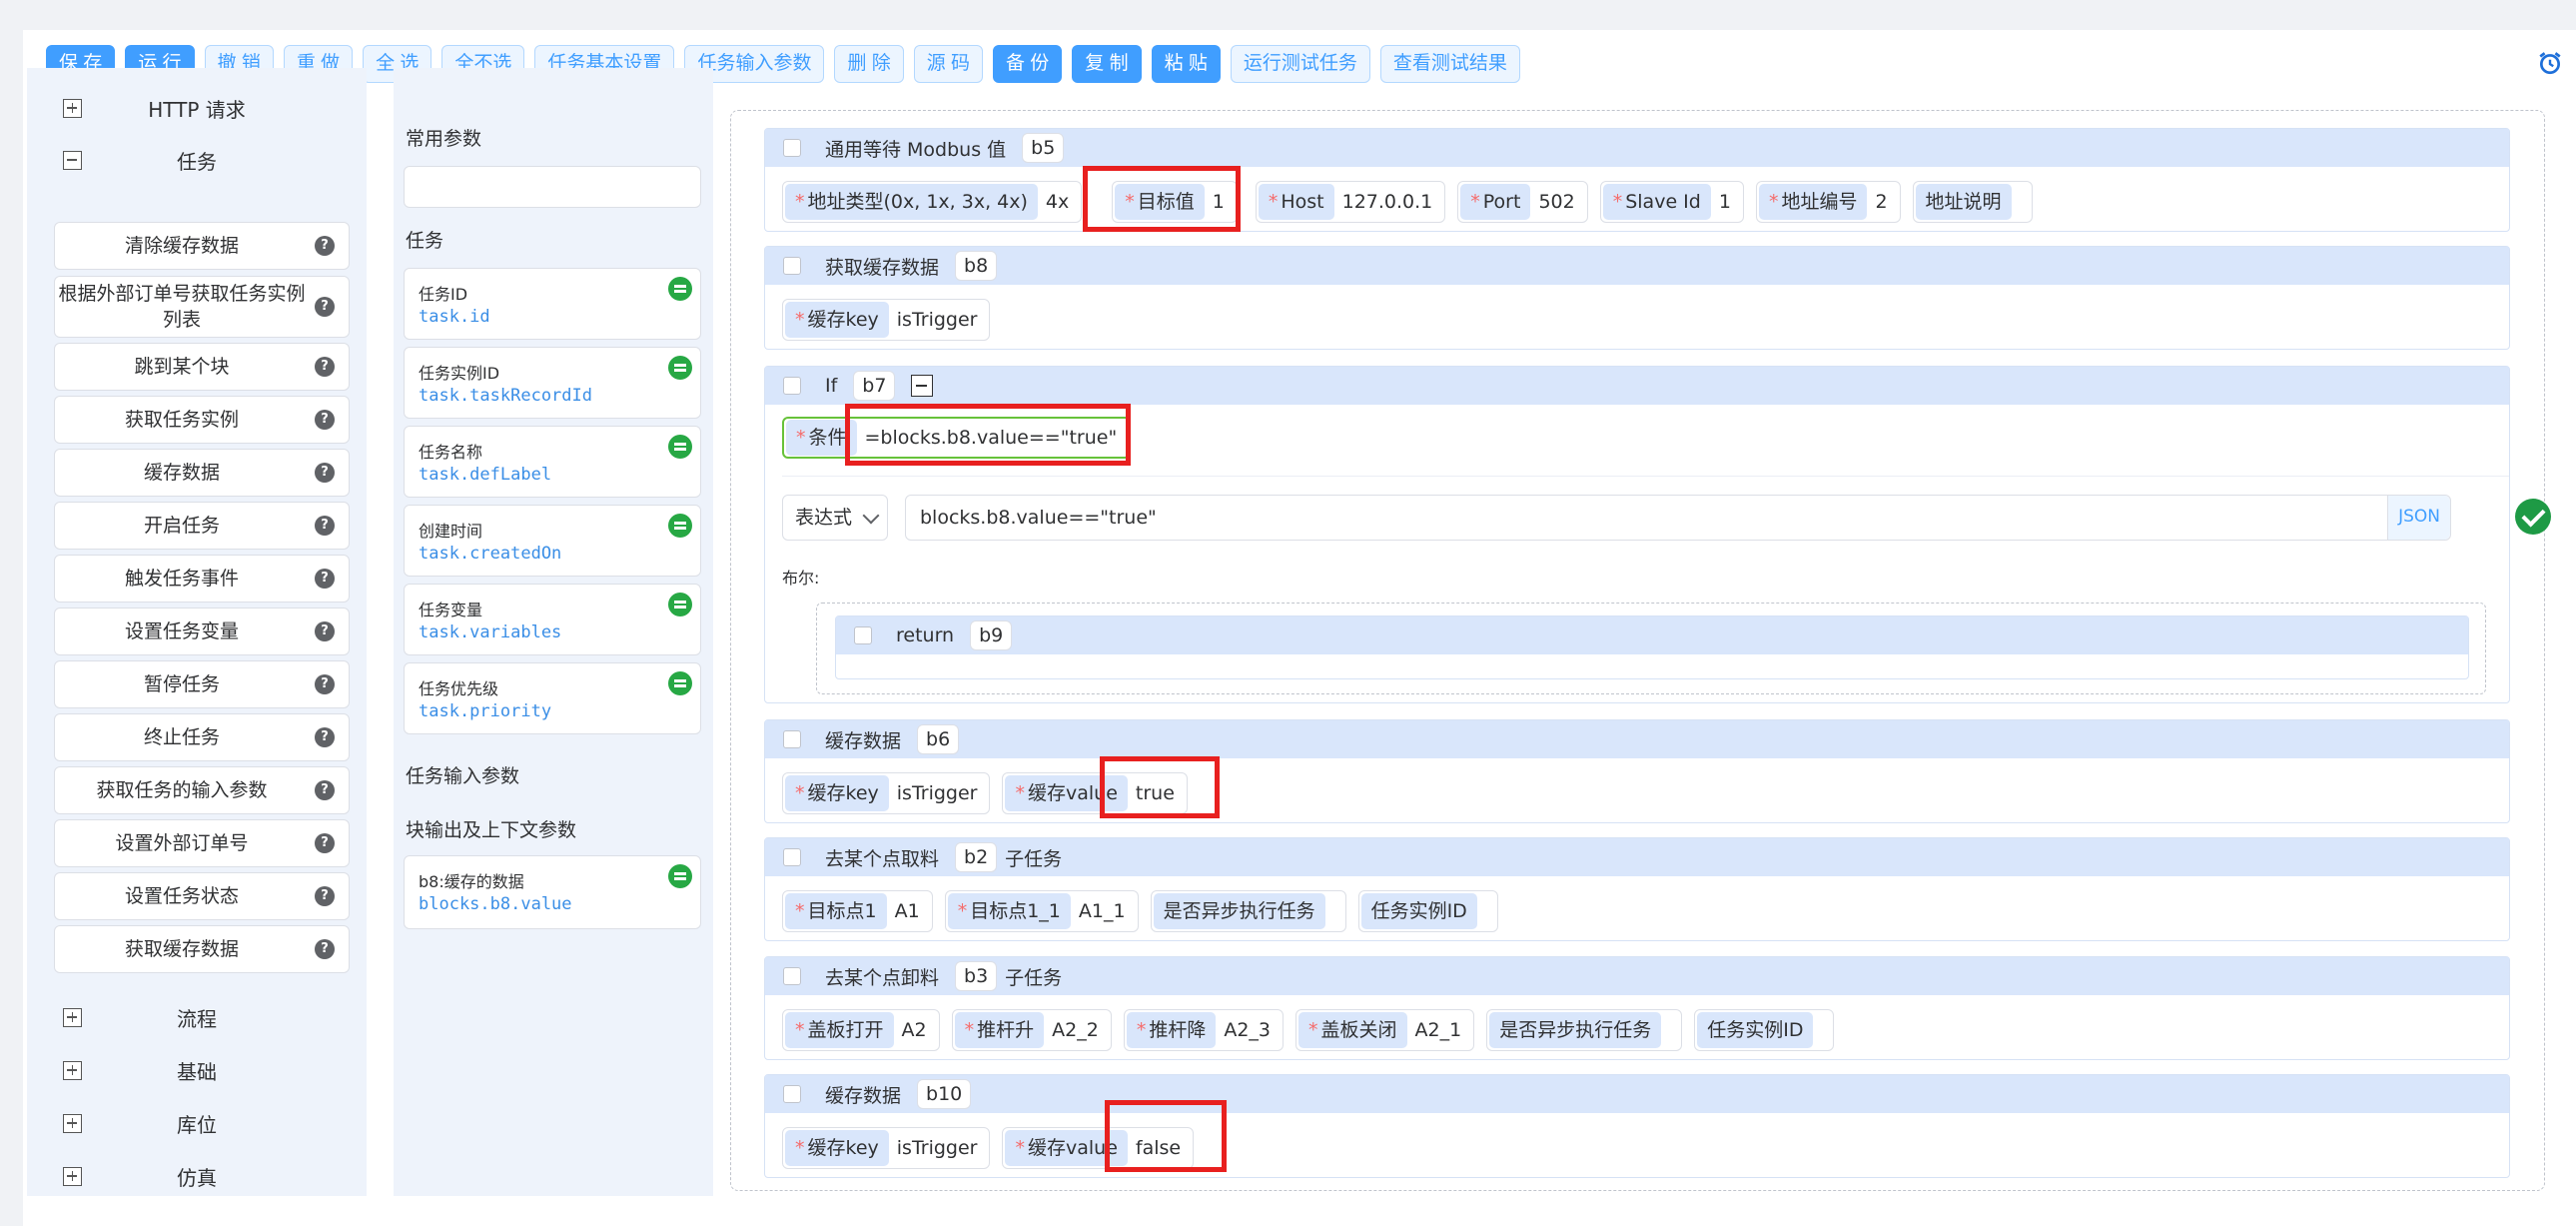  What do you see at coordinates (552, 541) in the screenshot?
I see `param-card-created-on: 创建时间 task.createdOn` at bounding box center [552, 541].